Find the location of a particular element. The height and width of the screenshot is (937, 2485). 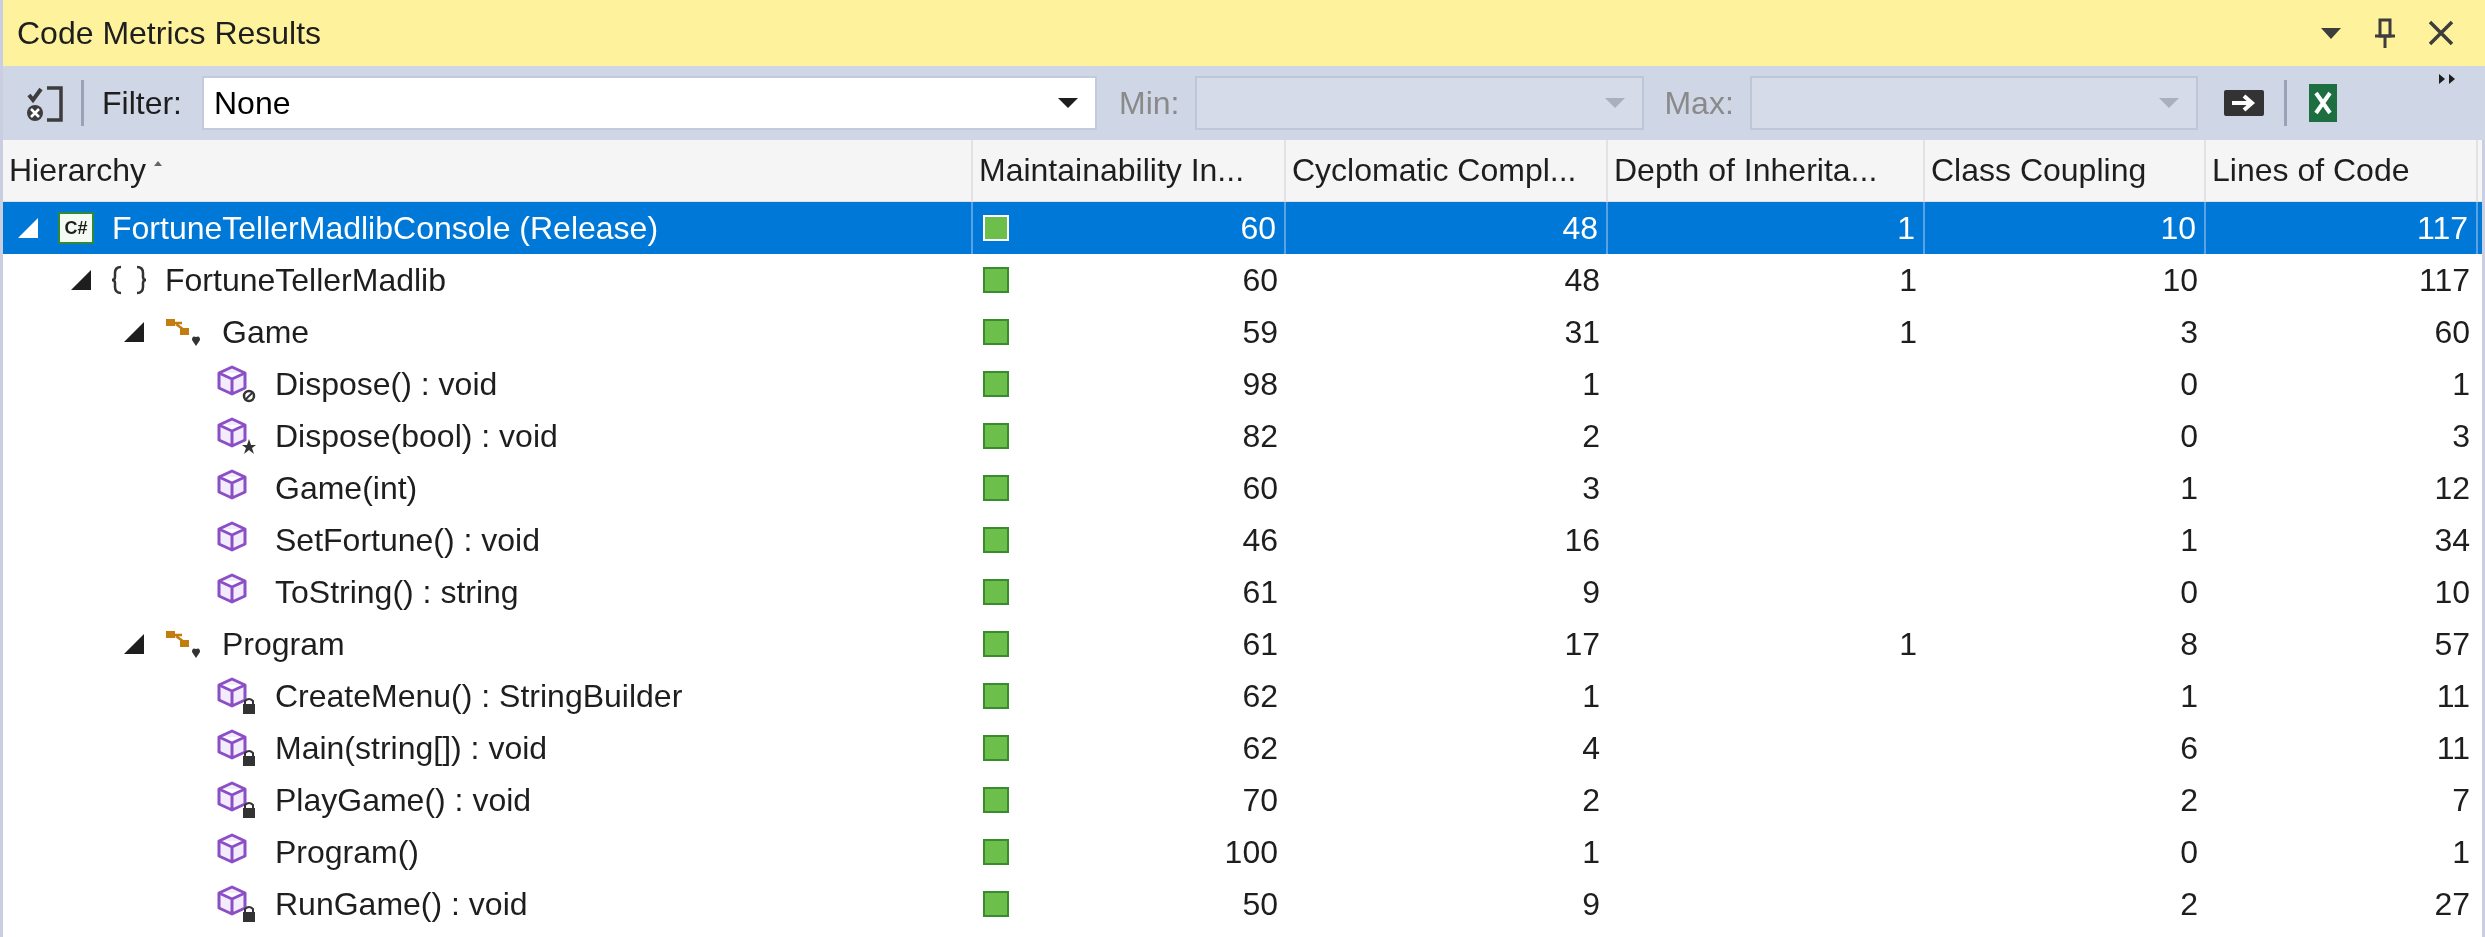

min-label: Min: is located at coordinates (1149, 103).